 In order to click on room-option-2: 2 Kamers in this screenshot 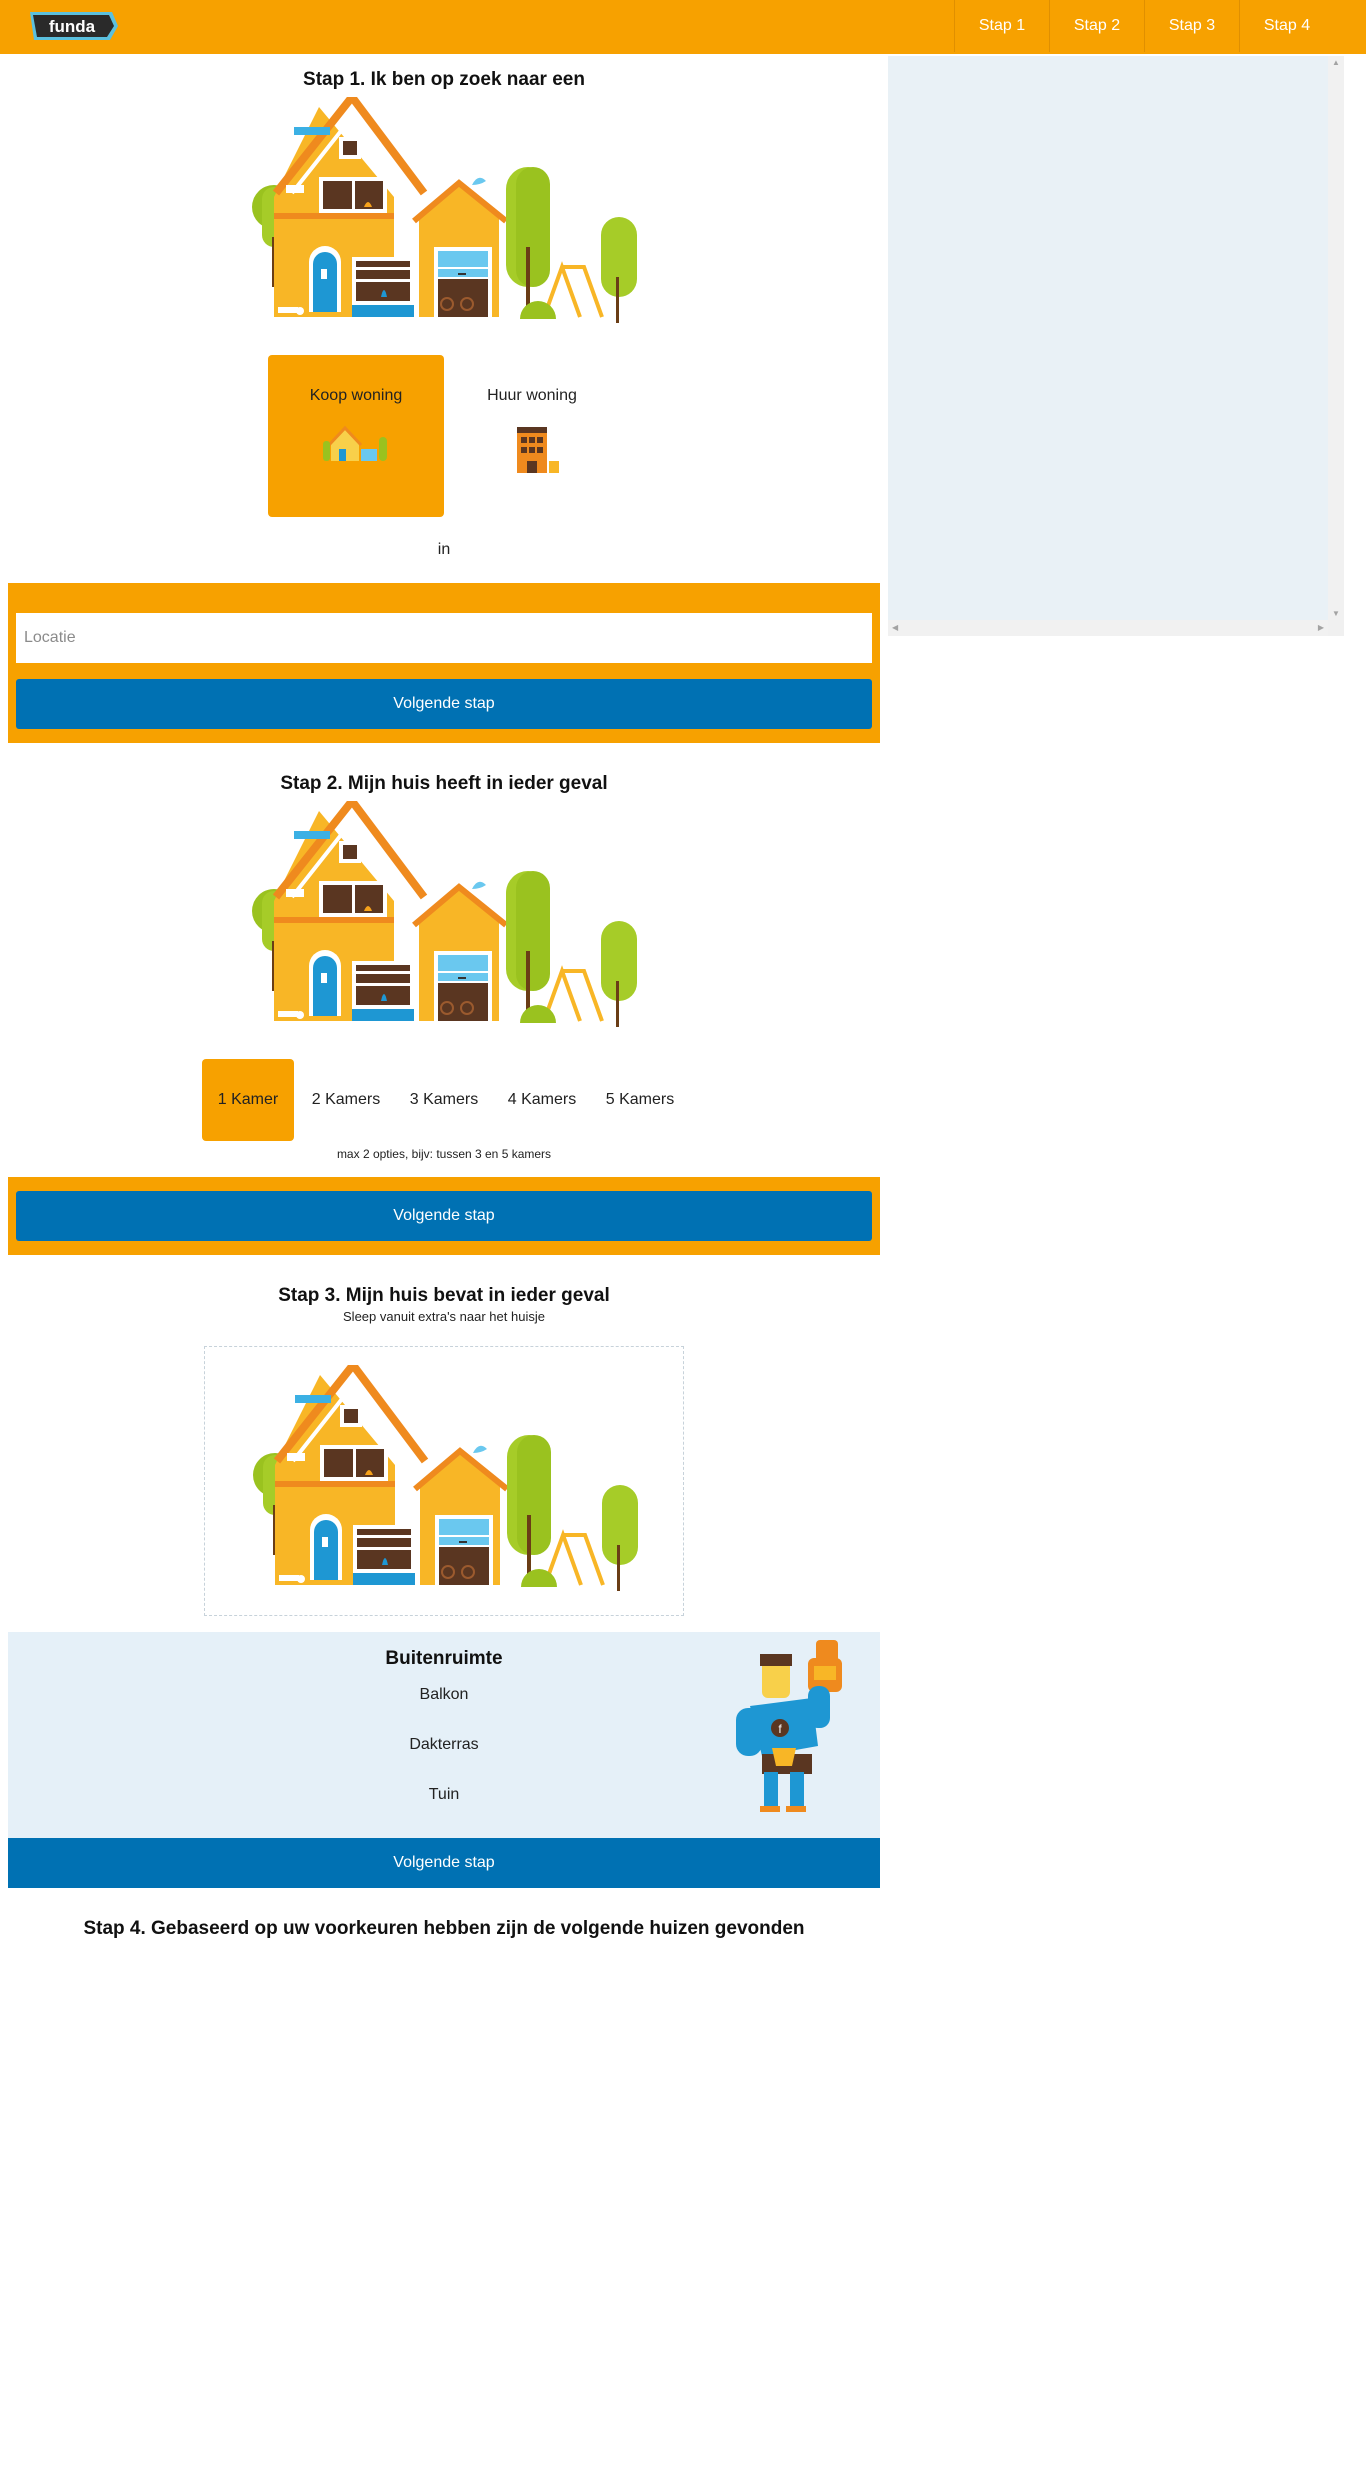, I will do `click(346, 1100)`.